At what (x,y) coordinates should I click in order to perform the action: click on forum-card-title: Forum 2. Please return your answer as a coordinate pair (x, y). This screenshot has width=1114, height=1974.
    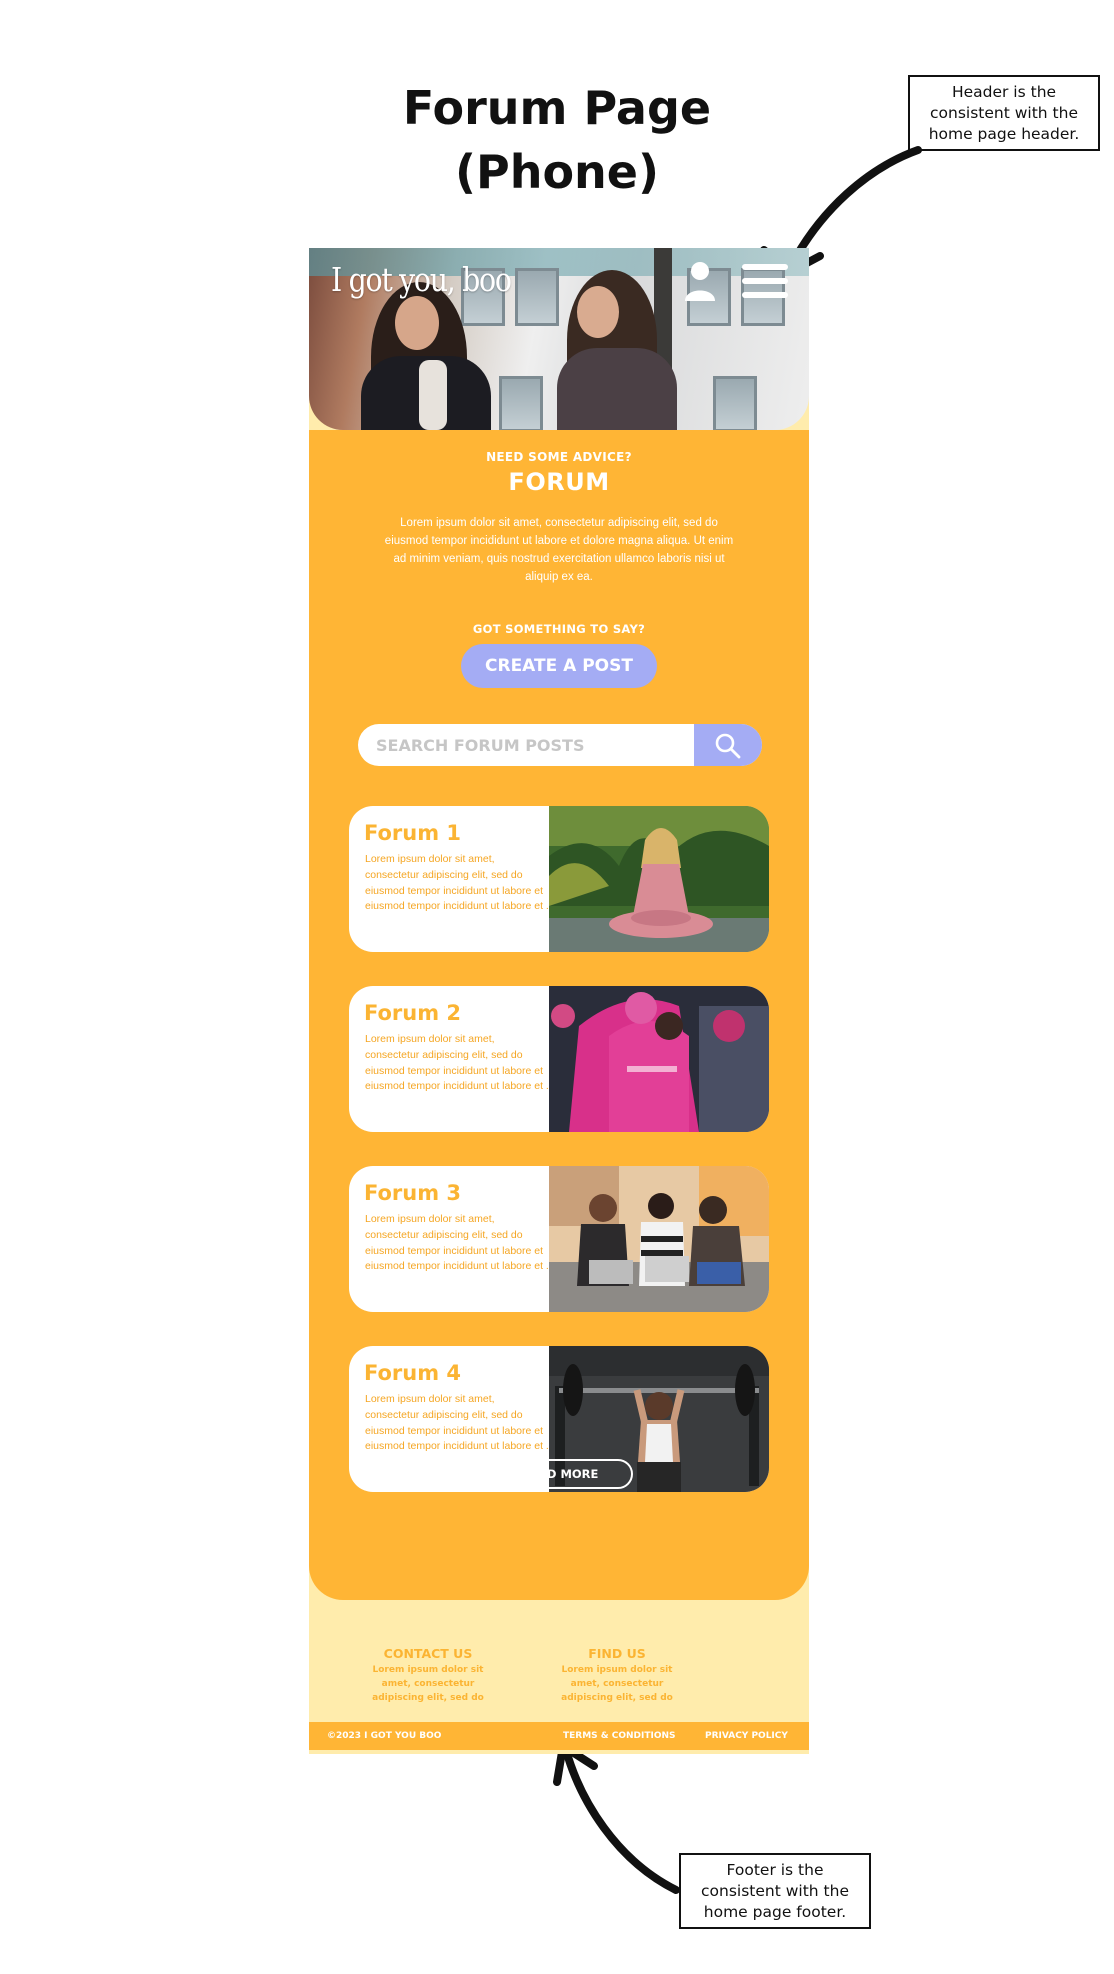
    Looking at the image, I should click on (413, 1013).